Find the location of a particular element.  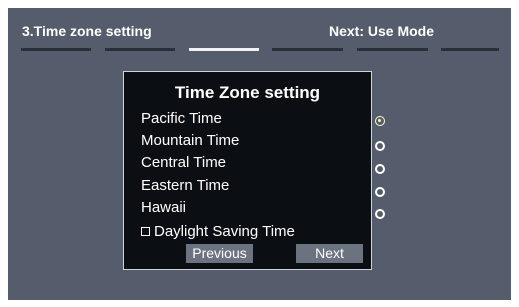

time-zone-label: Pacific Time is located at coordinates (181, 118).